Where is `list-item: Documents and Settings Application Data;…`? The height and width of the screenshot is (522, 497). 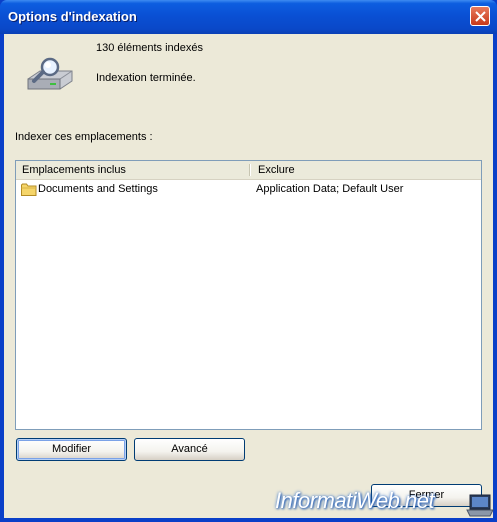
list-item: Documents and Settings Application Data;… is located at coordinates (248, 189).